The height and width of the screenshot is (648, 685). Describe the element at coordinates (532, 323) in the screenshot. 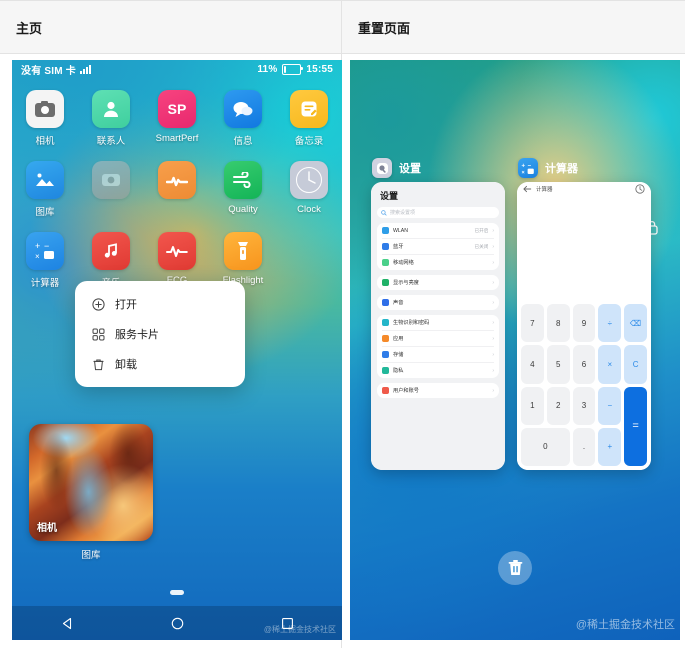

I see `calc-key-7: 7` at that location.